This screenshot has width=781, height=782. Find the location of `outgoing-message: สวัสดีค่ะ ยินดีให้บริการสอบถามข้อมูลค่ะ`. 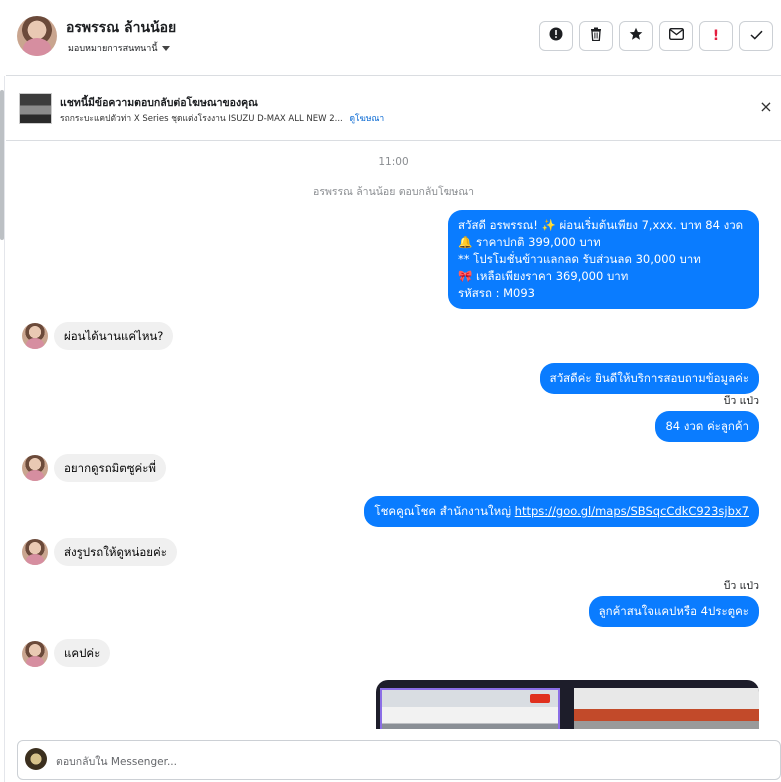

outgoing-message: สวัสดีค่ะ ยินดีให้บริการสอบถามข้อมูลค่ะ is located at coordinates (649, 378).